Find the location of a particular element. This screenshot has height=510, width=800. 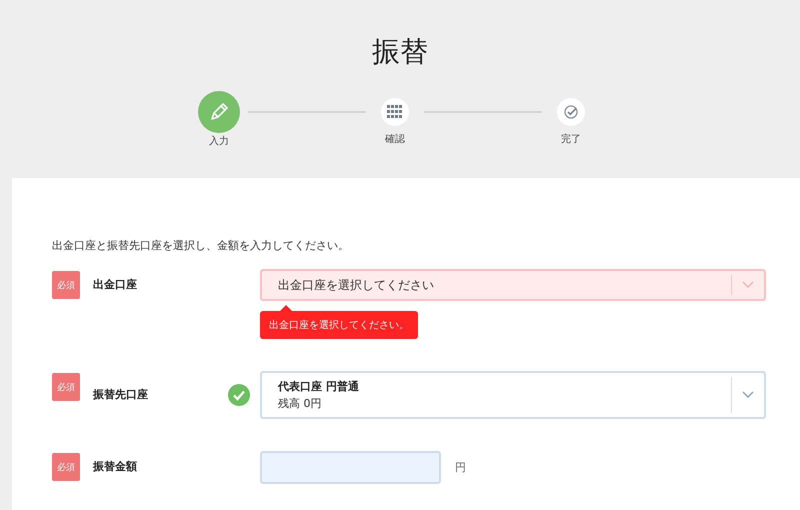

amount-input is located at coordinates (350, 467).